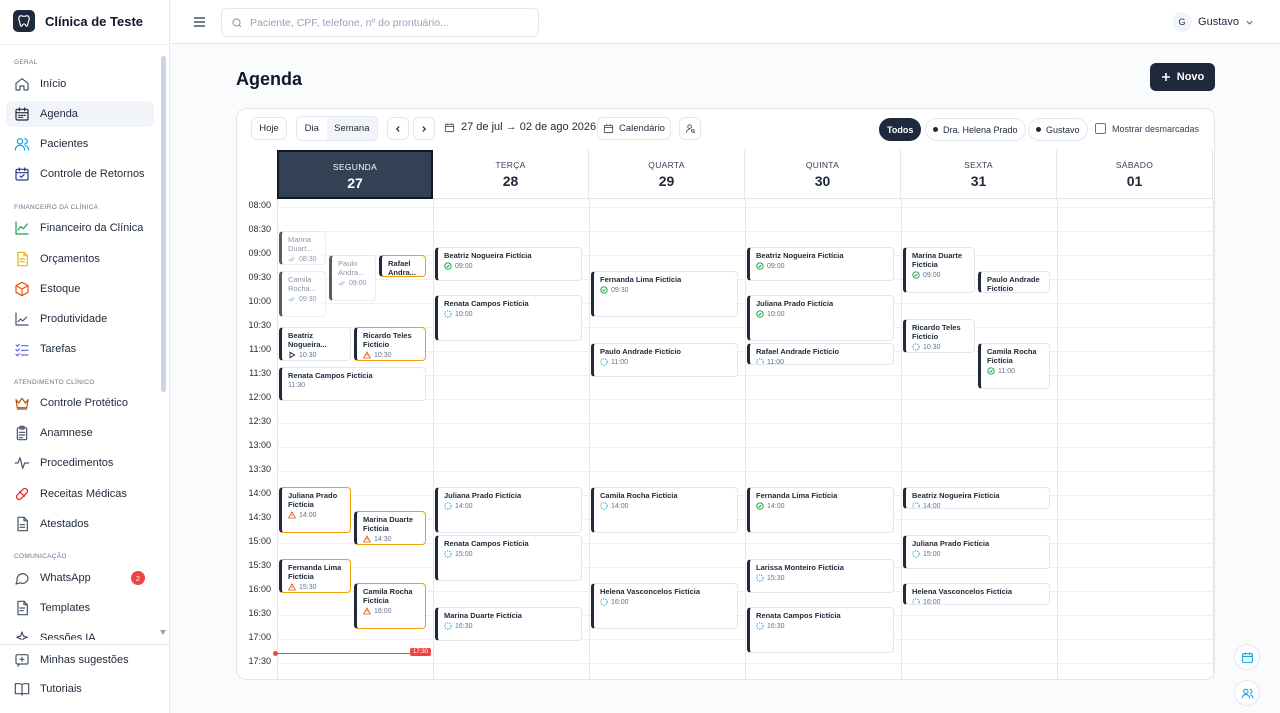 The height and width of the screenshot is (713, 1280). I want to click on day-header-sexta: SEXTA 31, so click(979, 174).